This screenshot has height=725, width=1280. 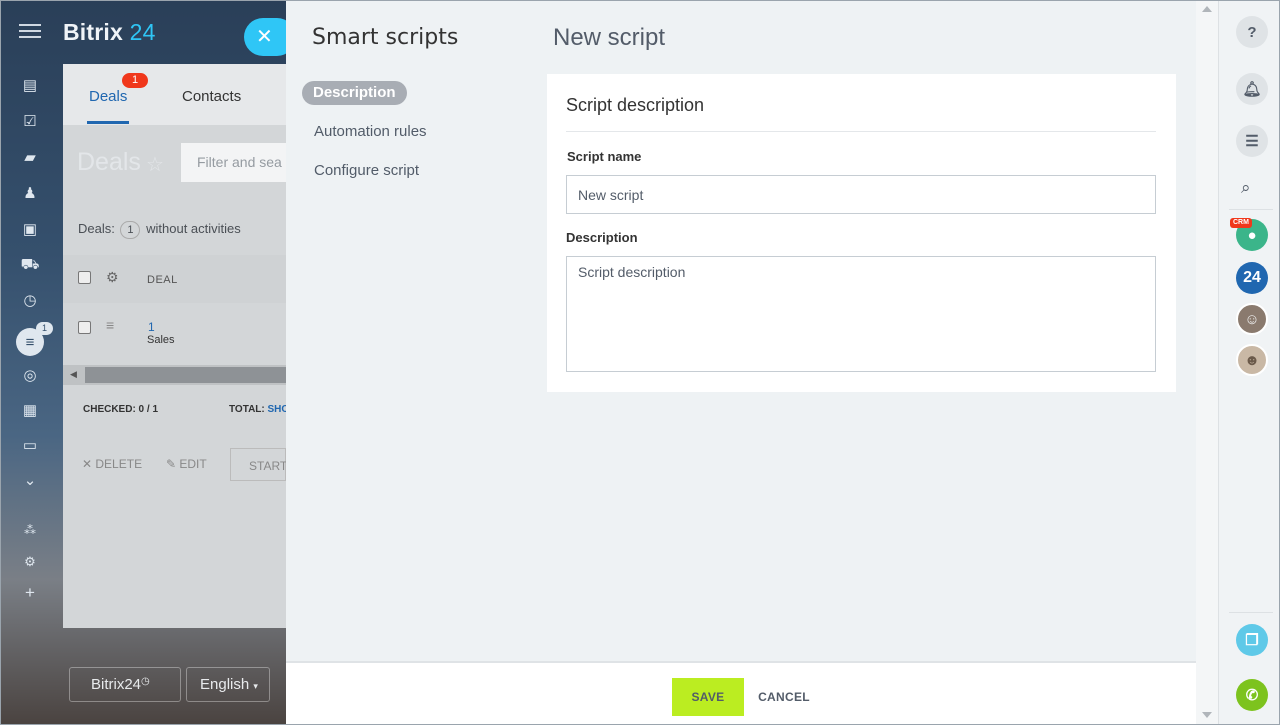 What do you see at coordinates (109, 162) in the screenshot?
I see `deals-page-title: Deals` at bounding box center [109, 162].